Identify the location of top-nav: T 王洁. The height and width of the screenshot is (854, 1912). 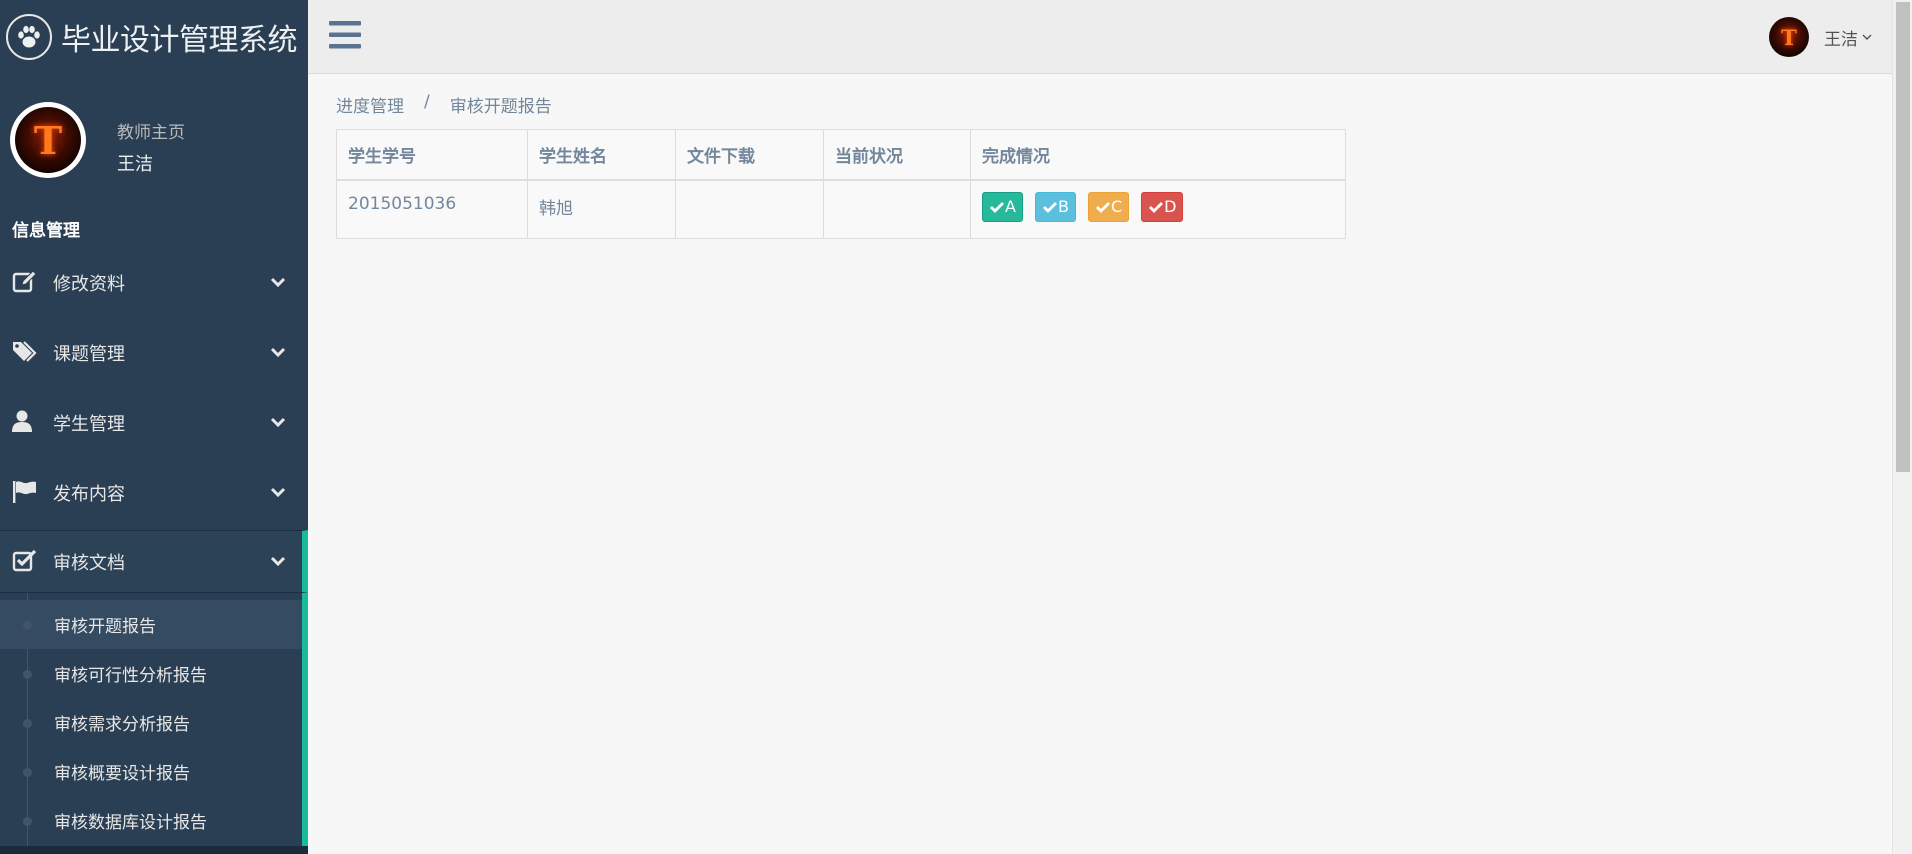
(1100, 37).